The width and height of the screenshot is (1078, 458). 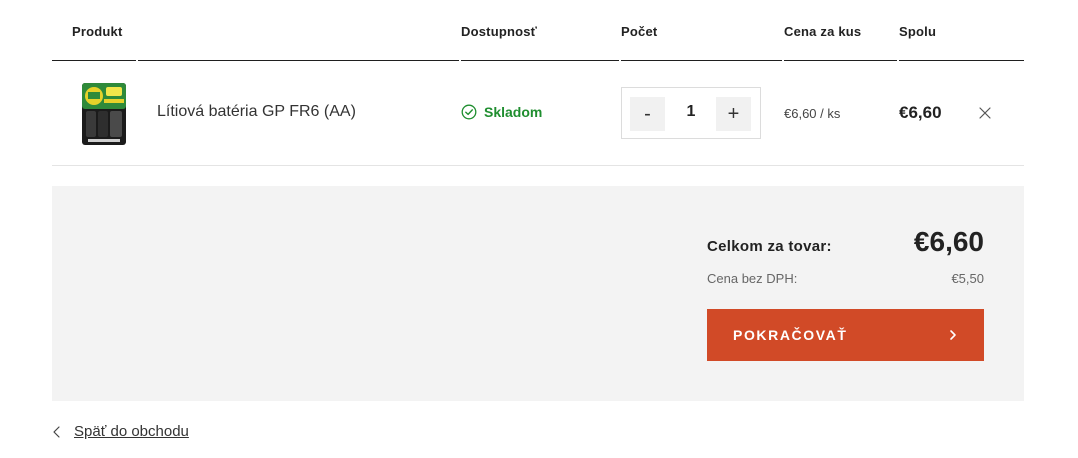 What do you see at coordinates (752, 278) in the screenshot?
I see `vat-free-label: Cena bez DPH:` at bounding box center [752, 278].